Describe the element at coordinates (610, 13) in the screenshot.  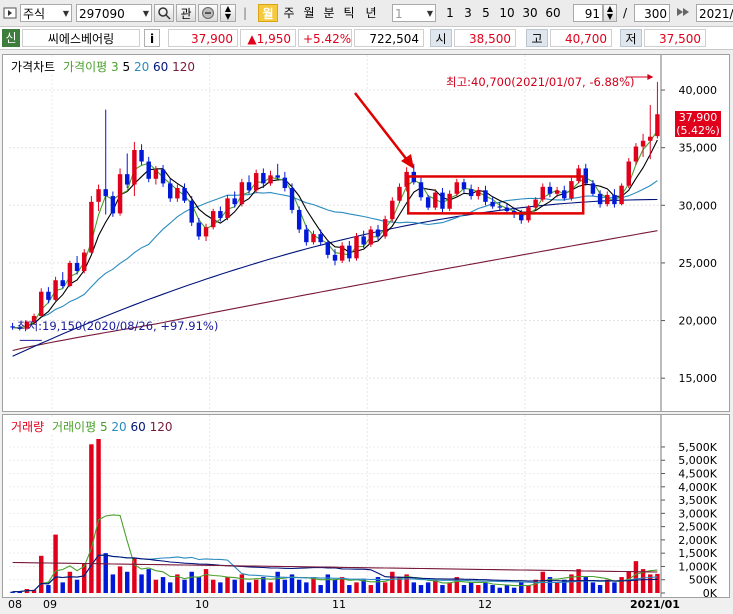
I see `count-spinner: ▲ ▼` at that location.